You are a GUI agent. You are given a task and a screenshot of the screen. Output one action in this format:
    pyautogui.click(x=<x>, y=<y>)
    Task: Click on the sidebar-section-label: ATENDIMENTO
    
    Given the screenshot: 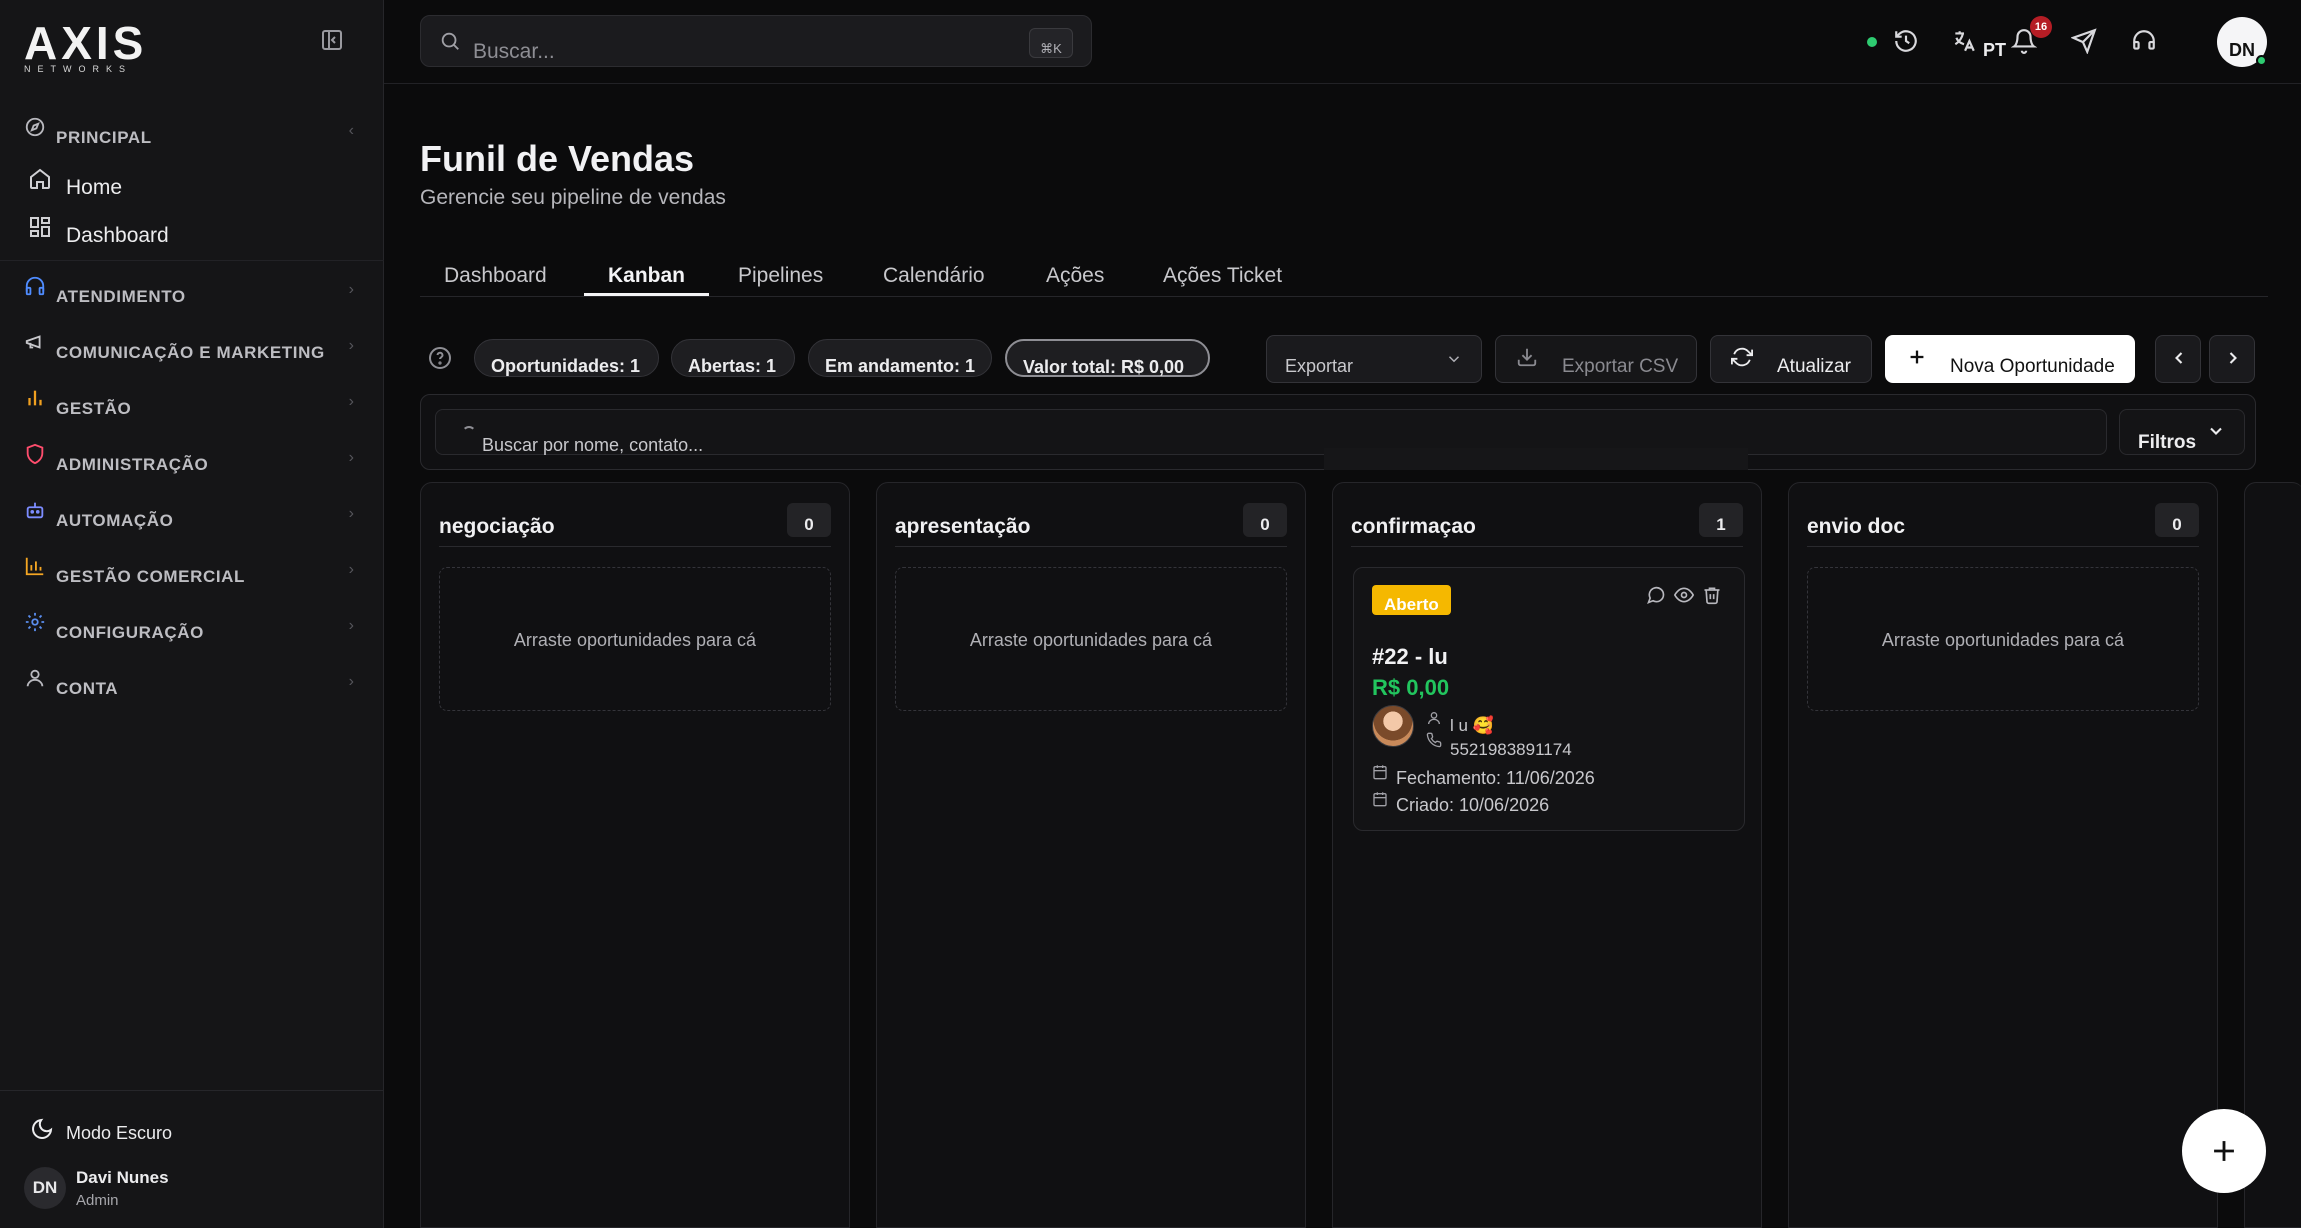 What is the action you would take?
    pyautogui.click(x=121, y=296)
    